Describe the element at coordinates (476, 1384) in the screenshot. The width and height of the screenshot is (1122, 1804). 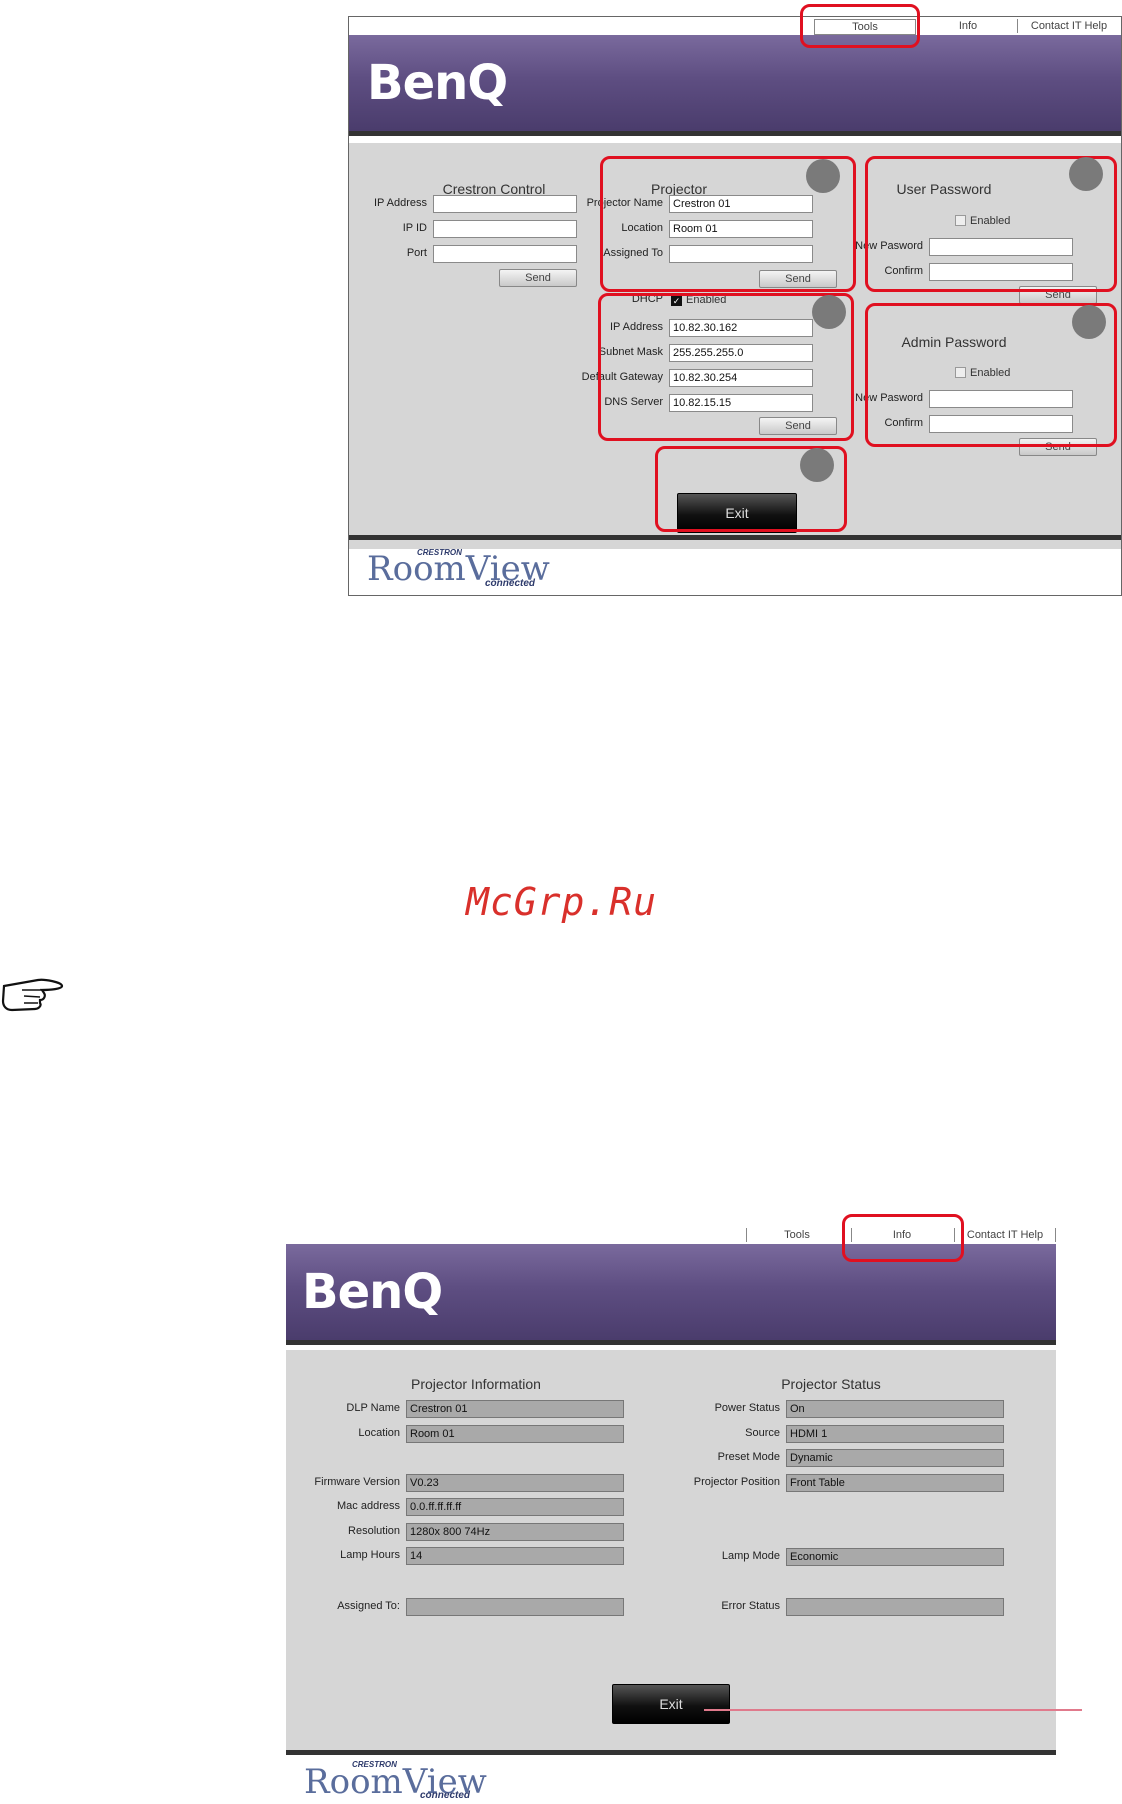
I see `projector-information-title: Projector Information` at that location.